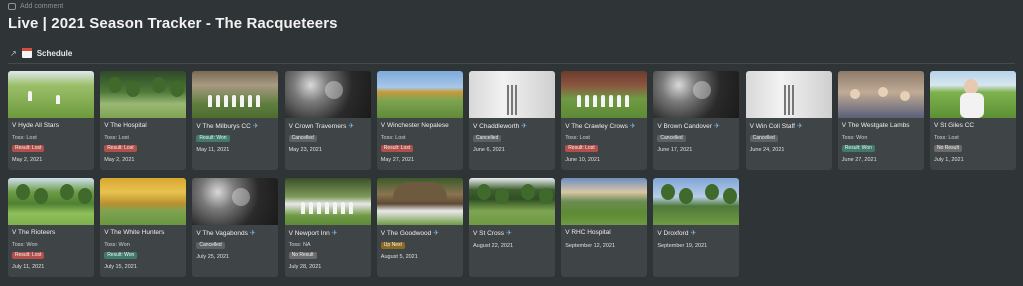 The image size is (1023, 286). Describe the element at coordinates (397, 160) in the screenshot. I see `match-date: May 27, 2021` at that location.